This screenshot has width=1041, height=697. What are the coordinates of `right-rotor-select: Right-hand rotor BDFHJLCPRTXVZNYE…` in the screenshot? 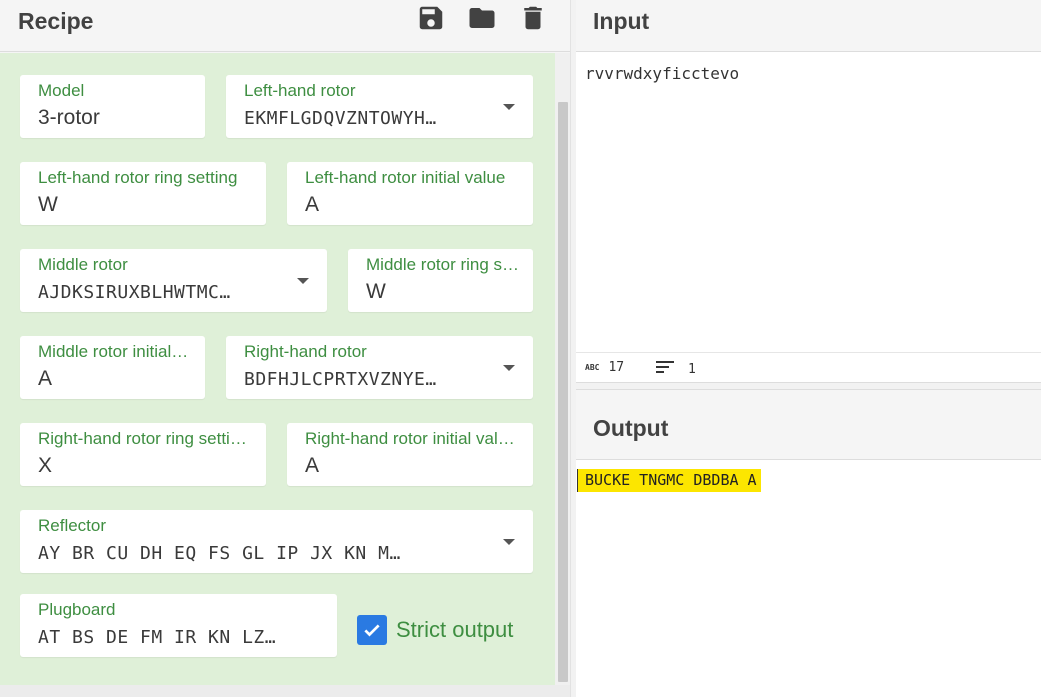 It's located at (379, 367).